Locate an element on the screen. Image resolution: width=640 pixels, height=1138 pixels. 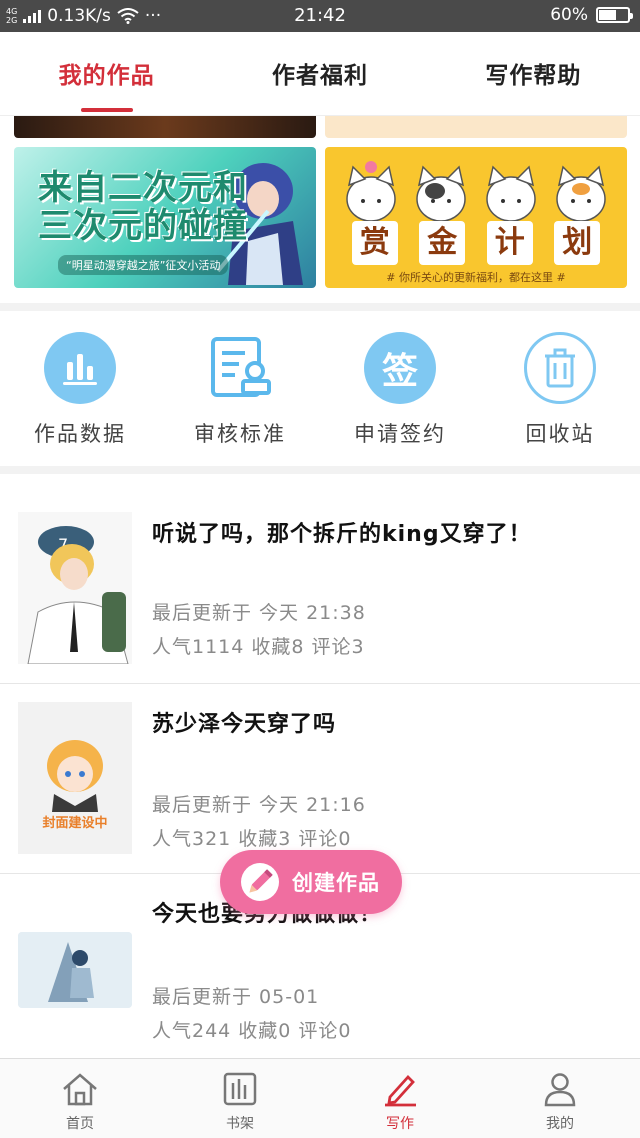
quick-actions: 作品数据 审核标准 签 申请签约 回收站 is located at coordinates (320, 389).